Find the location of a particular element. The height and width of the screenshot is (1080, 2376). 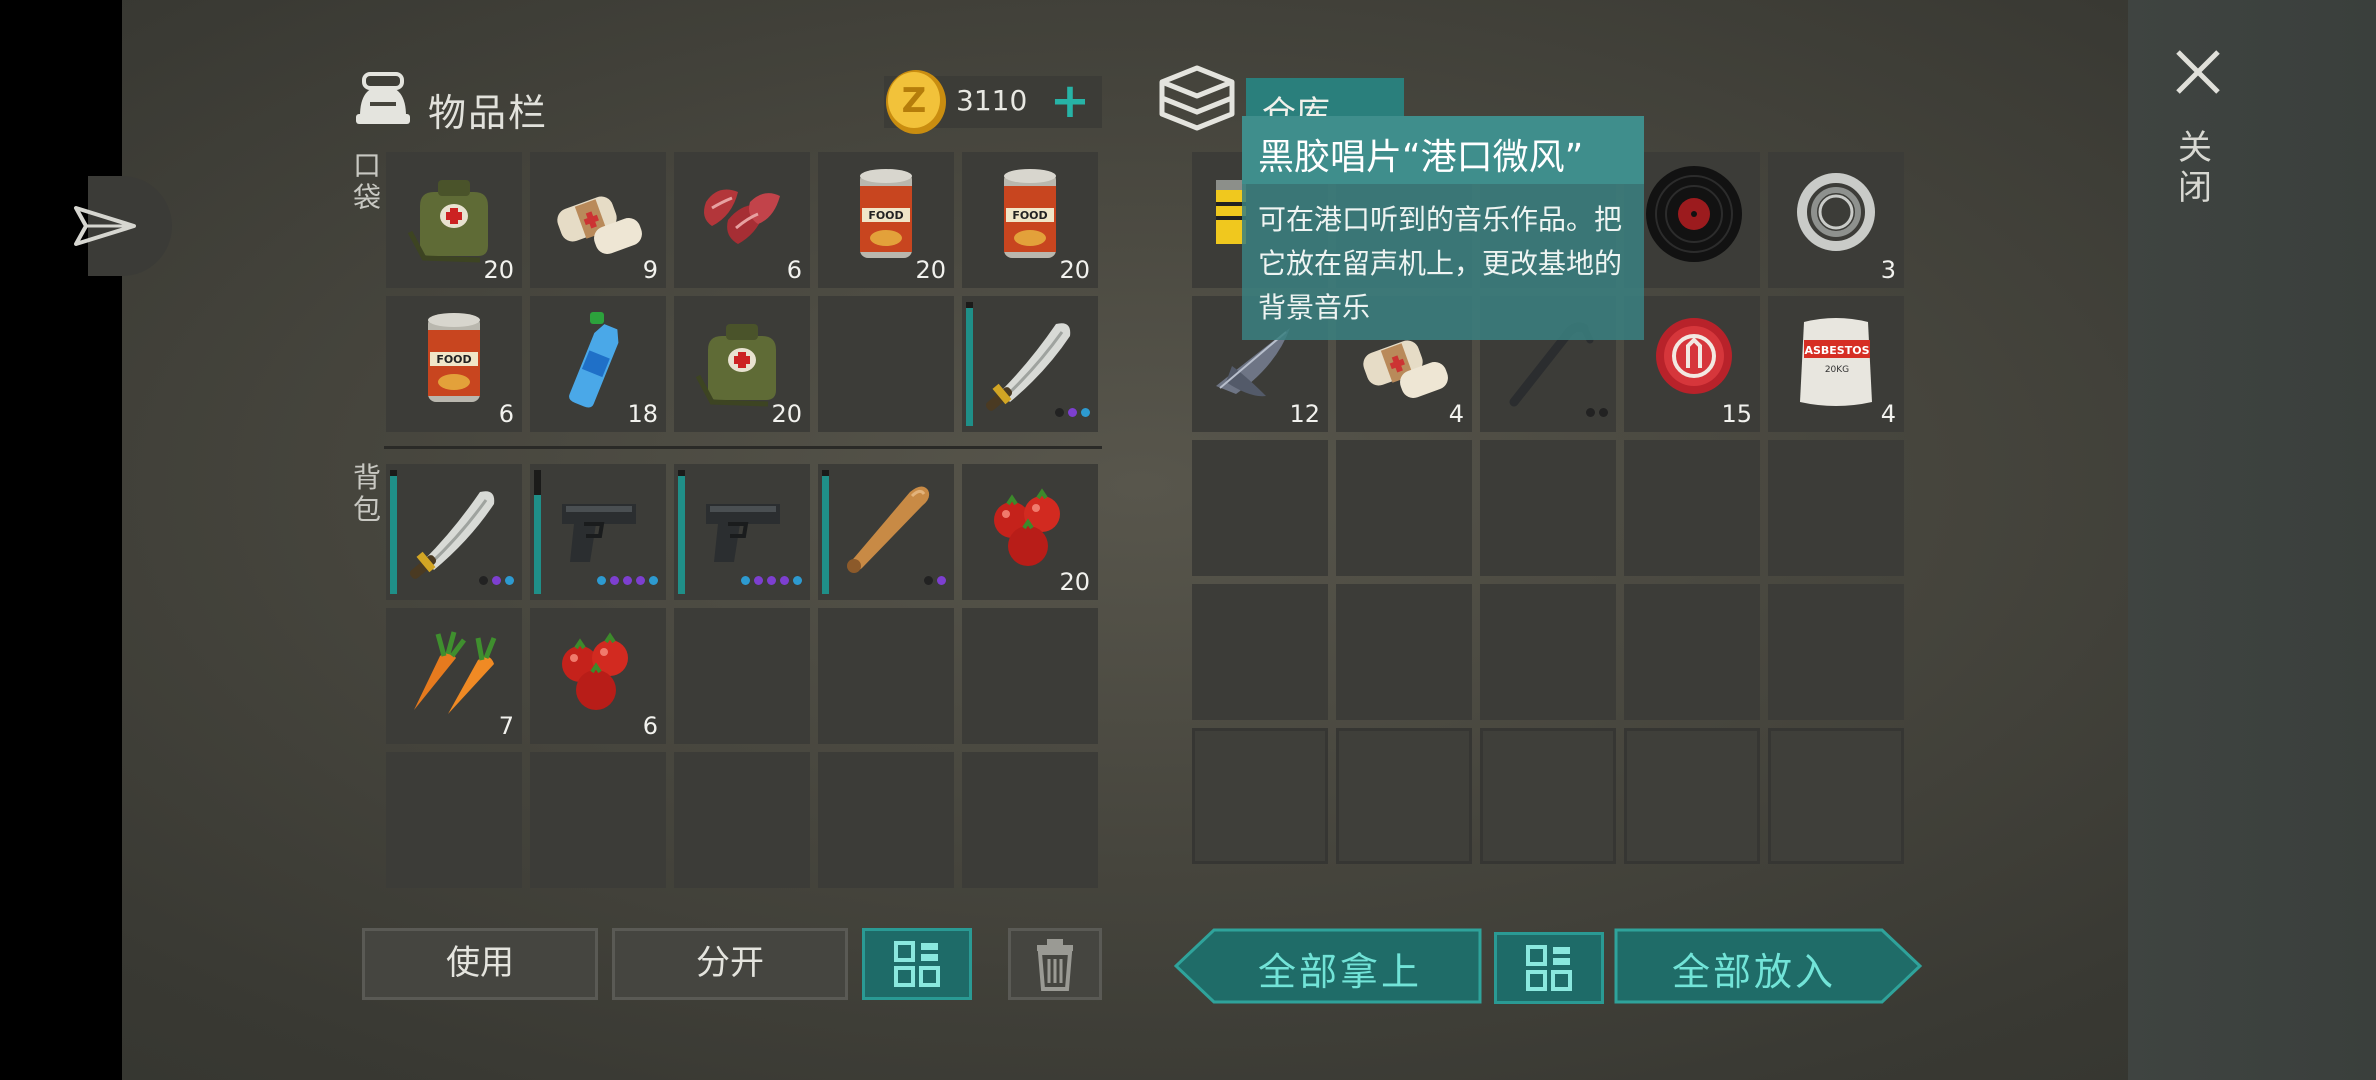

coin-icon: Z is located at coordinates (916, 102).